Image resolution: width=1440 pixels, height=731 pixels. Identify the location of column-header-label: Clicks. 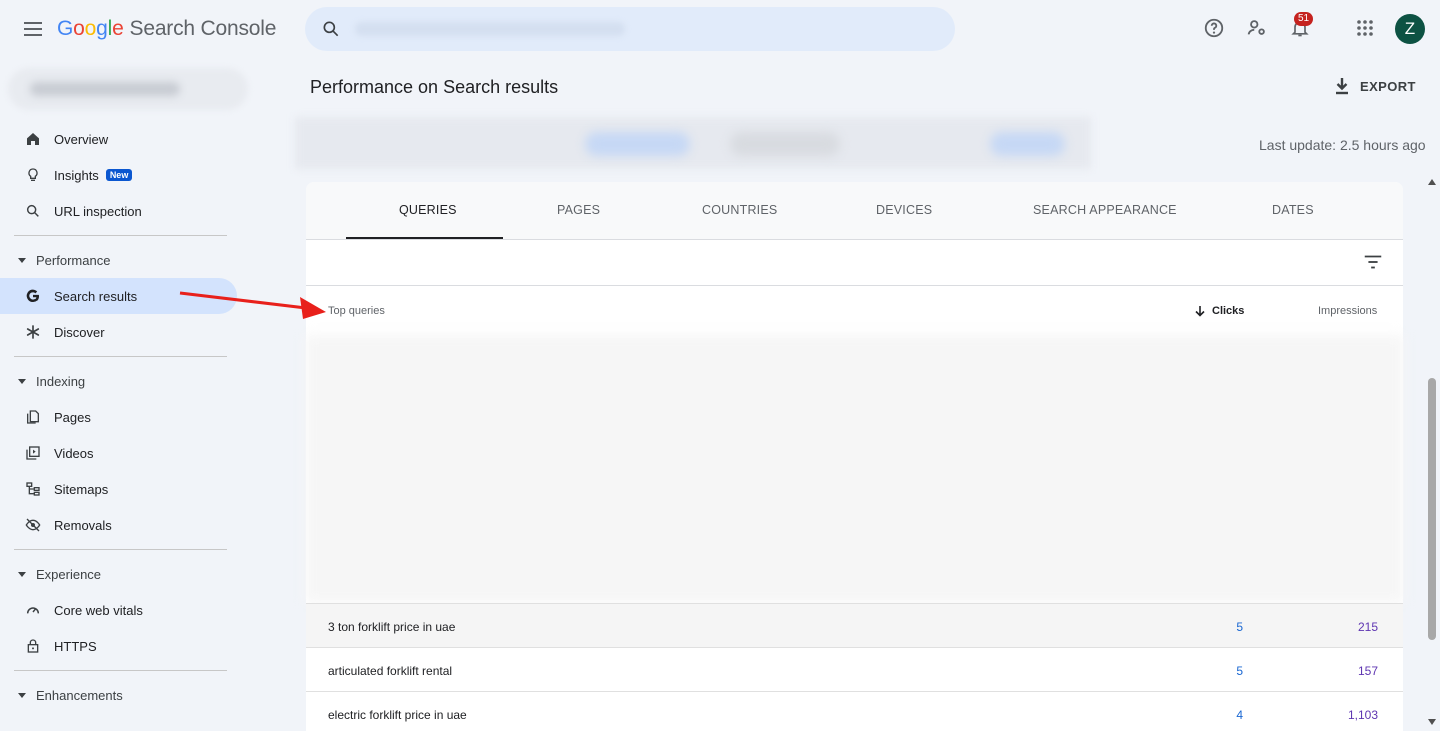
(1228, 311).